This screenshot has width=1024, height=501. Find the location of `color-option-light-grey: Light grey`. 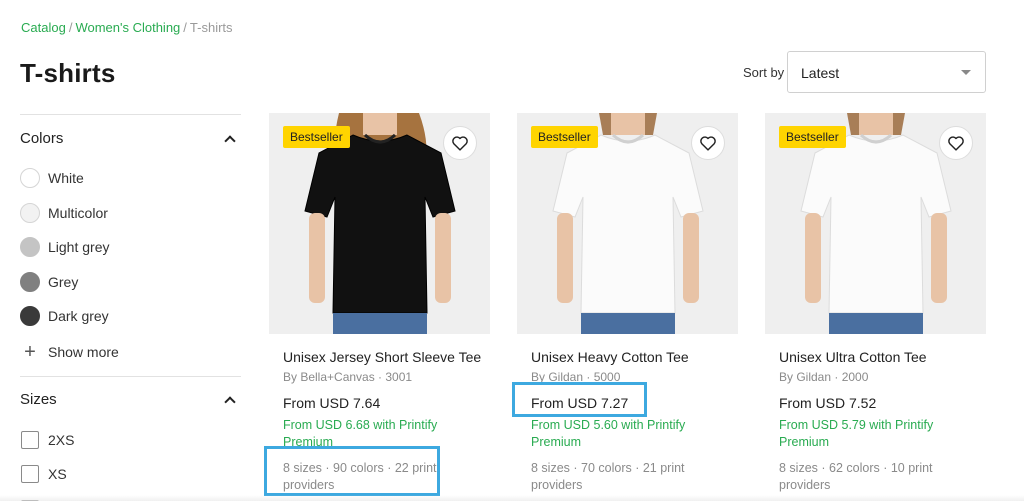

color-option-light-grey: Light grey is located at coordinates (130, 247).